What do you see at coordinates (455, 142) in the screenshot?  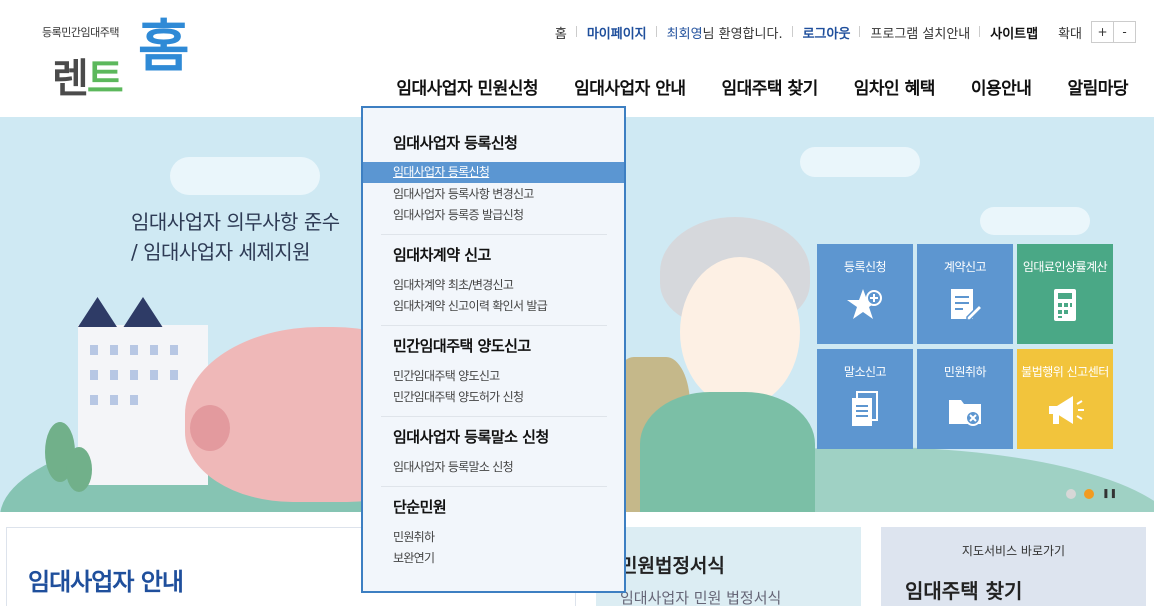 I see `menu-group-title: 임대사업자 등록신청` at bounding box center [455, 142].